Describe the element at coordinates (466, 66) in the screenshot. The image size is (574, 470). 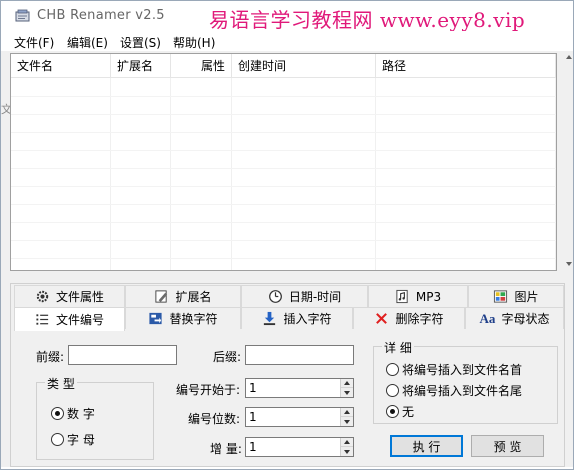
I see `column-header-path: 路径` at that location.